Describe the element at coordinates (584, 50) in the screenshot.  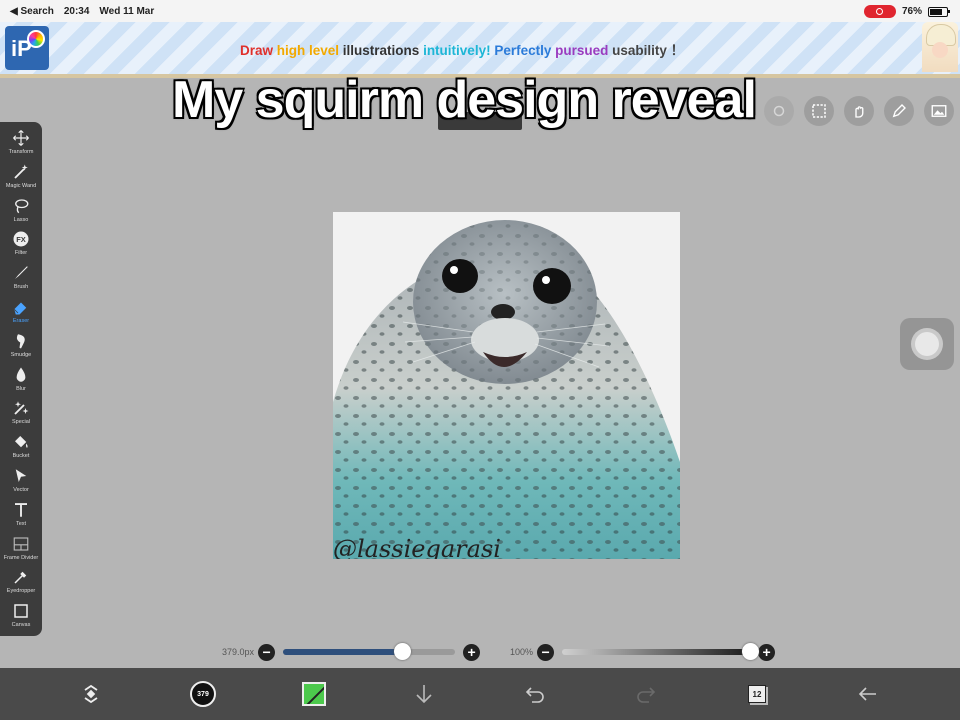
I see `banner-segment: pursued` at that location.